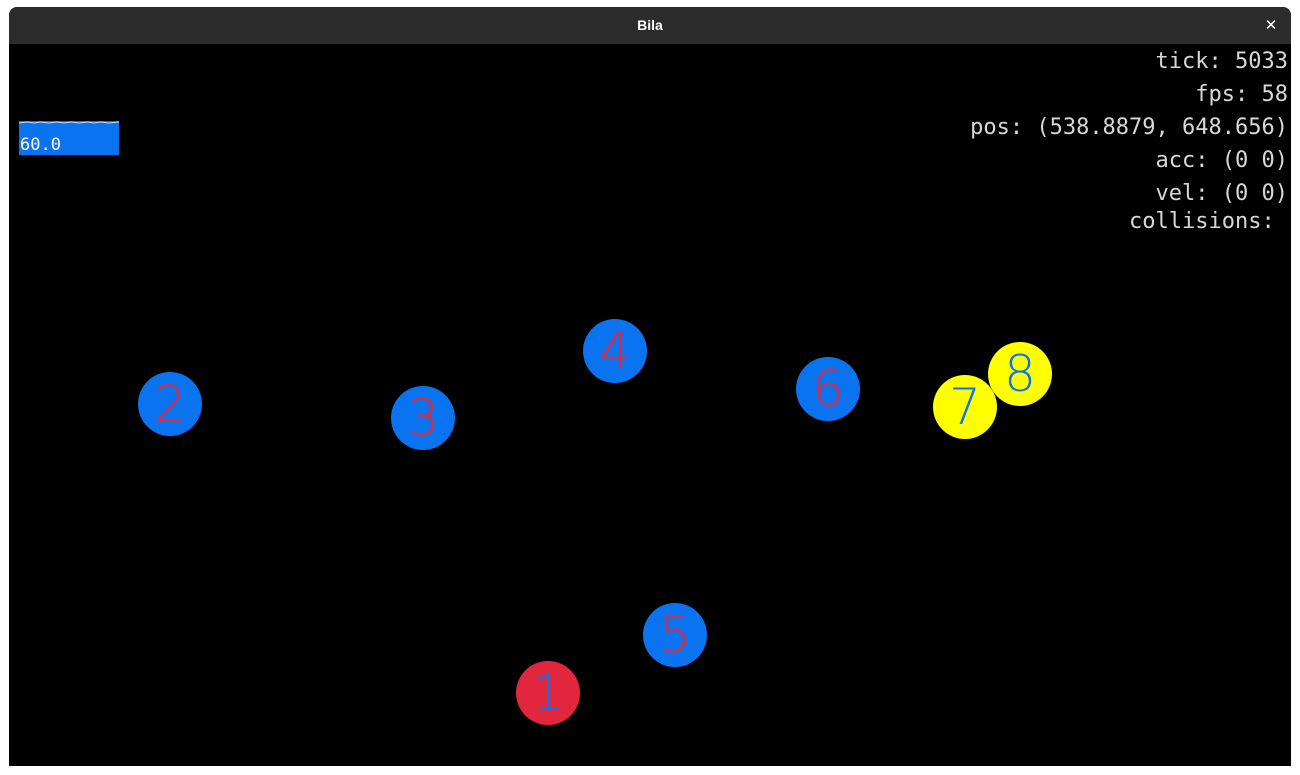  Describe the element at coordinates (1020, 374) in the screenshot. I see `ball-8: 8` at that location.